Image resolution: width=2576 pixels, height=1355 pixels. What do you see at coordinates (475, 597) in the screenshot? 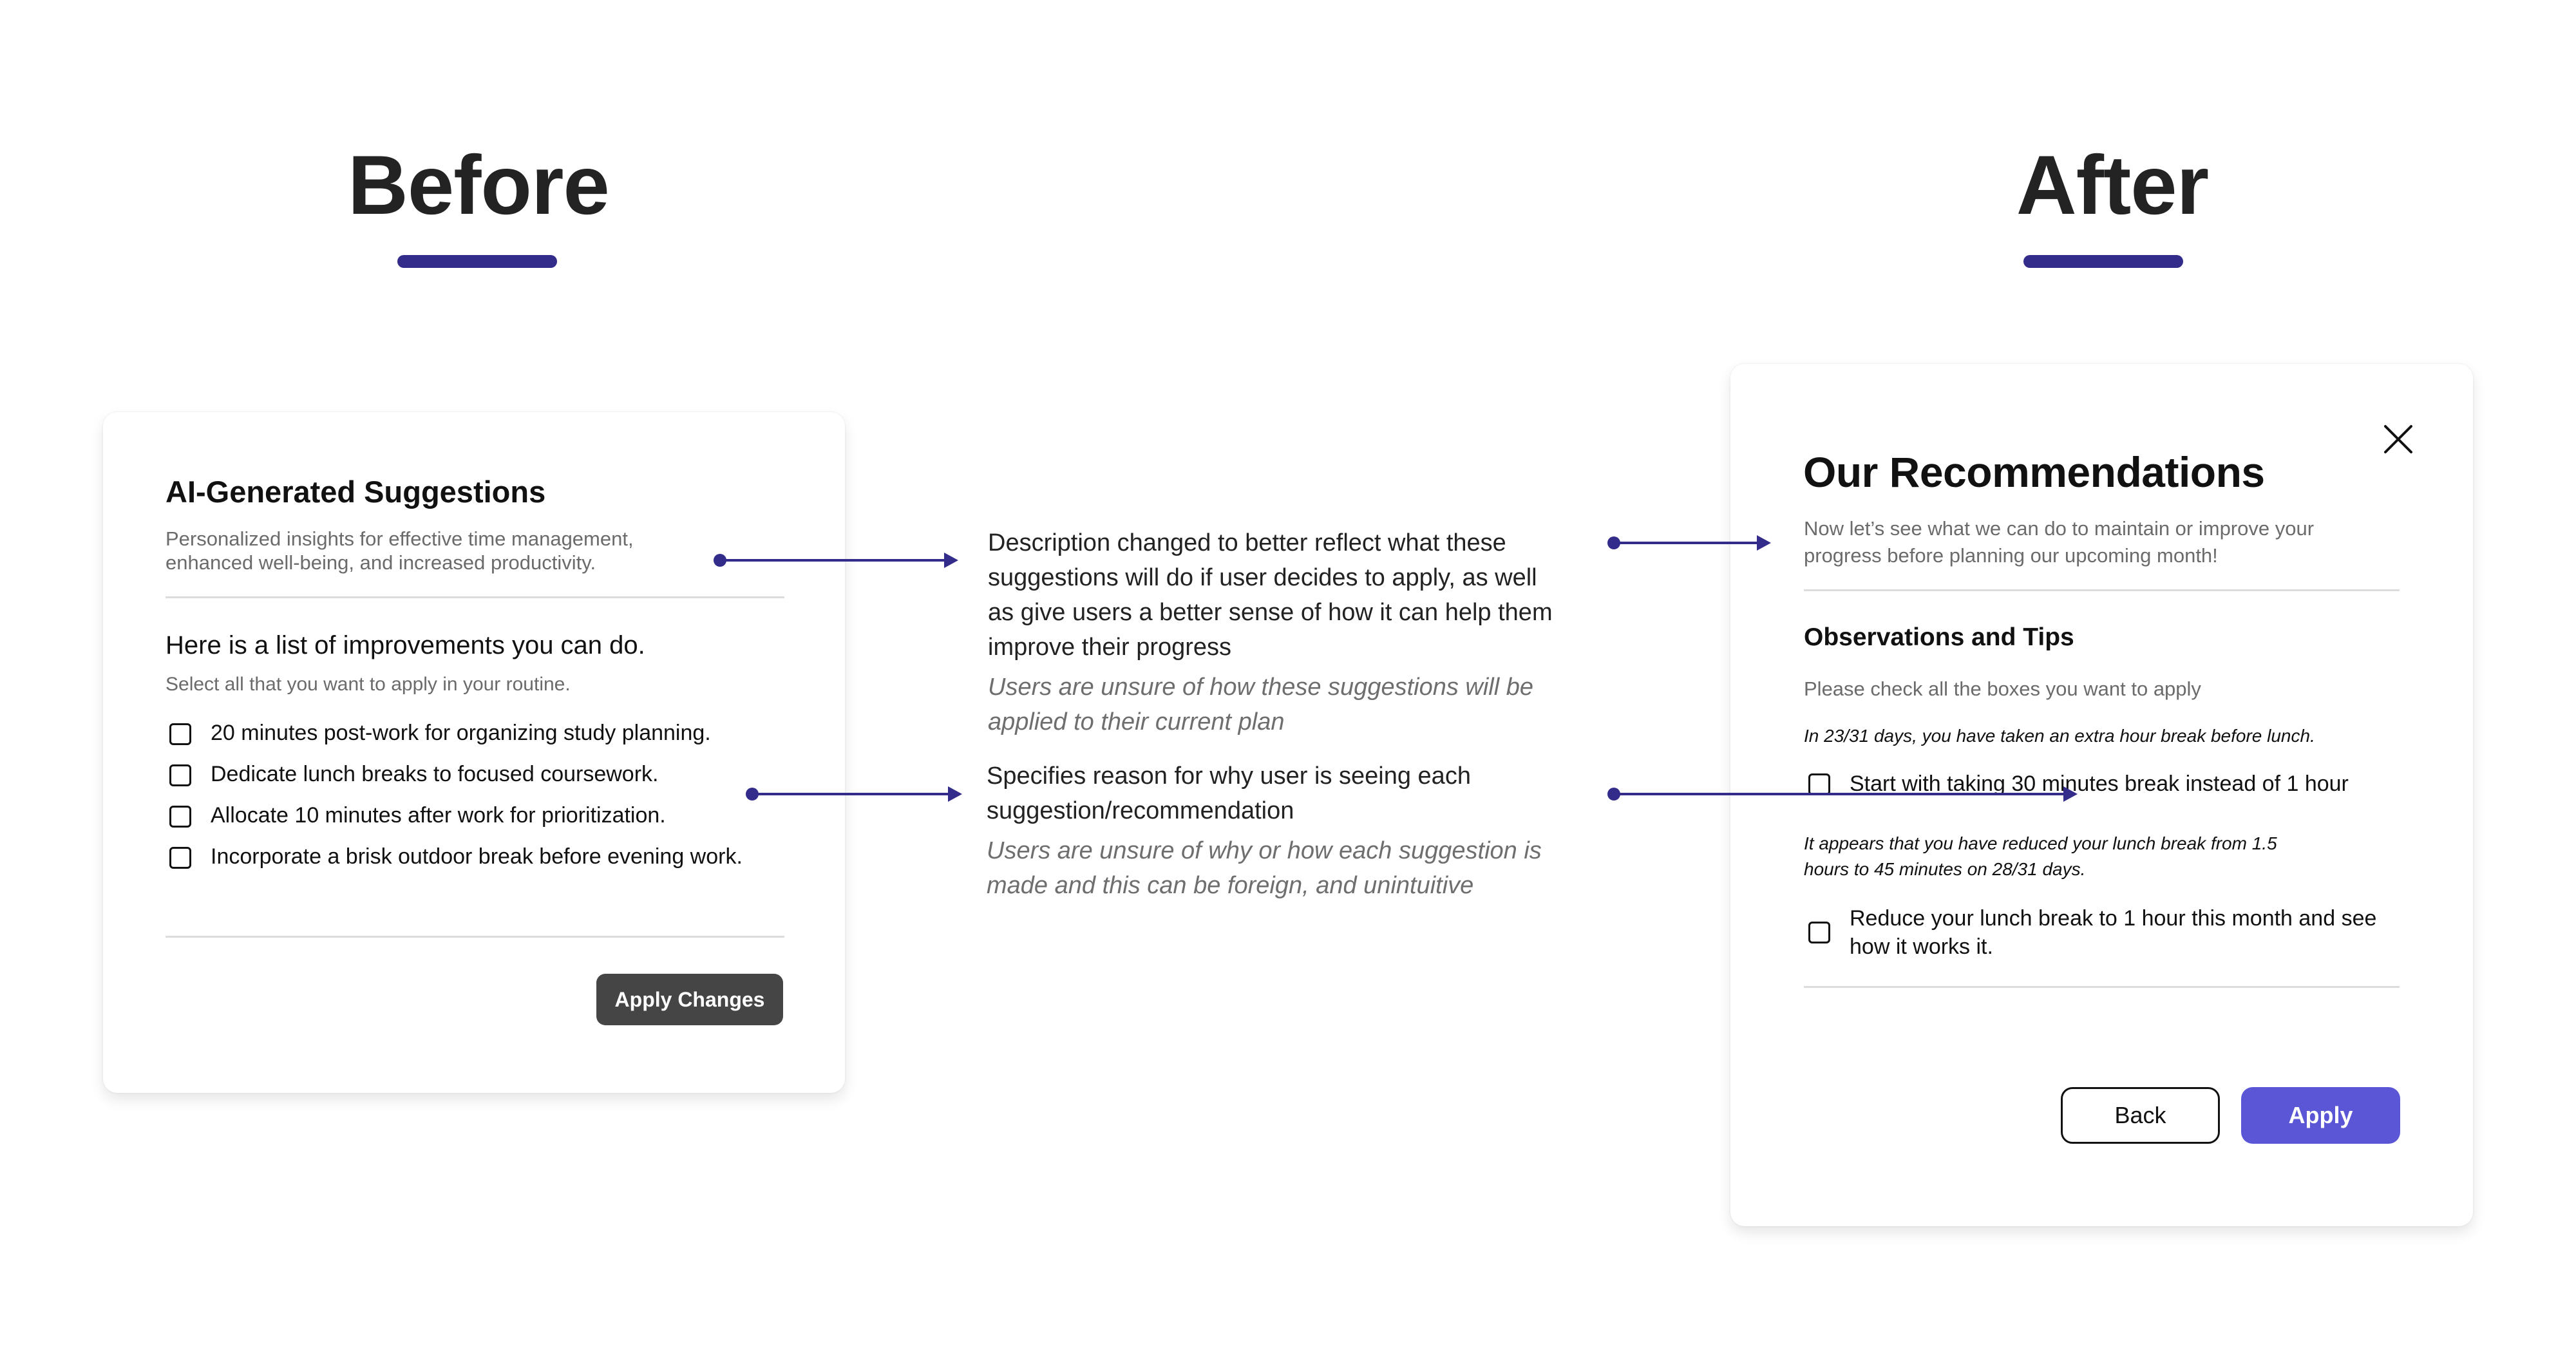
I see `before-card-divider-top` at bounding box center [475, 597].